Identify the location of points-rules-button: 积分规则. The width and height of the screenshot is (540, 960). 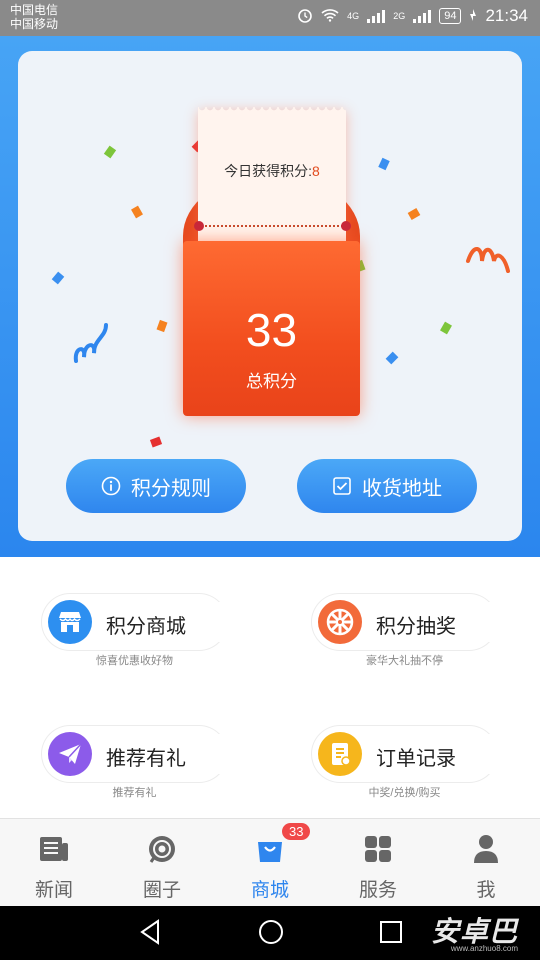
(156, 486).